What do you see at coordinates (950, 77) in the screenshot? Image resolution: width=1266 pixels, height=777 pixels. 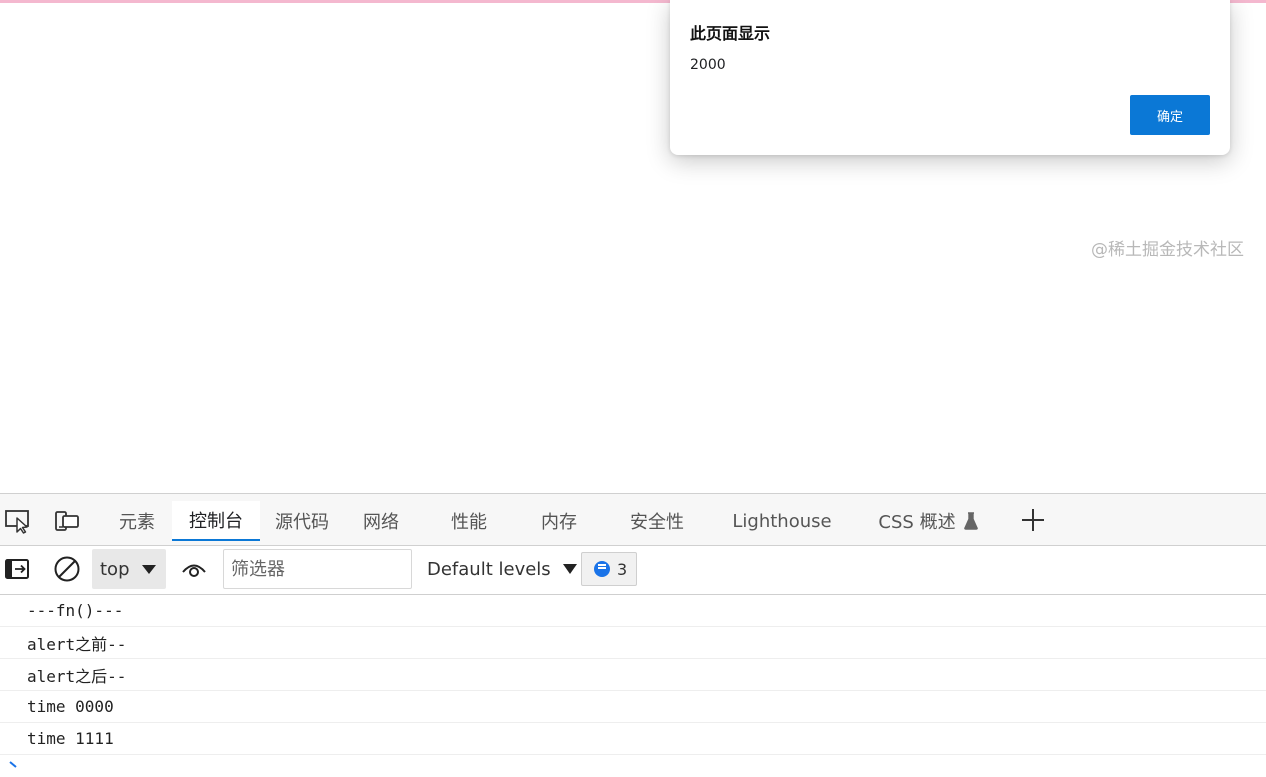 I see `alert-dialog: 此页面显示 2000 确定` at bounding box center [950, 77].